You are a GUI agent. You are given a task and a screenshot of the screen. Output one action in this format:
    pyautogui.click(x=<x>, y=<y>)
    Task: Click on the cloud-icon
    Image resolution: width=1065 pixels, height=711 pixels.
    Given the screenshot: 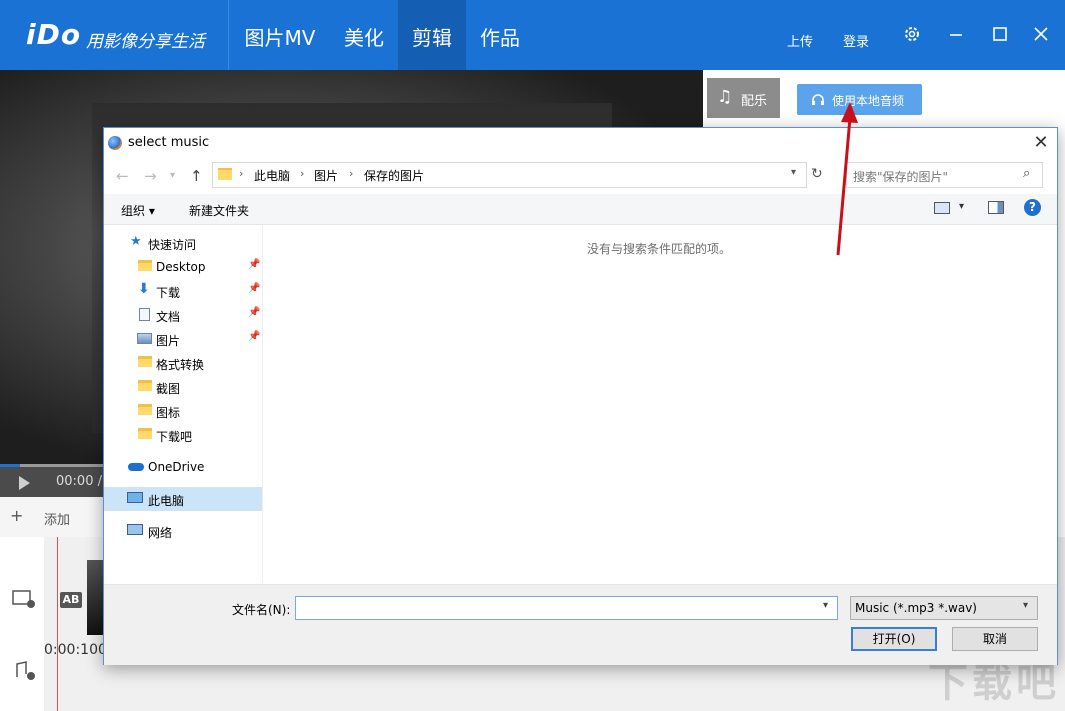 What is the action you would take?
    pyautogui.click(x=136, y=467)
    